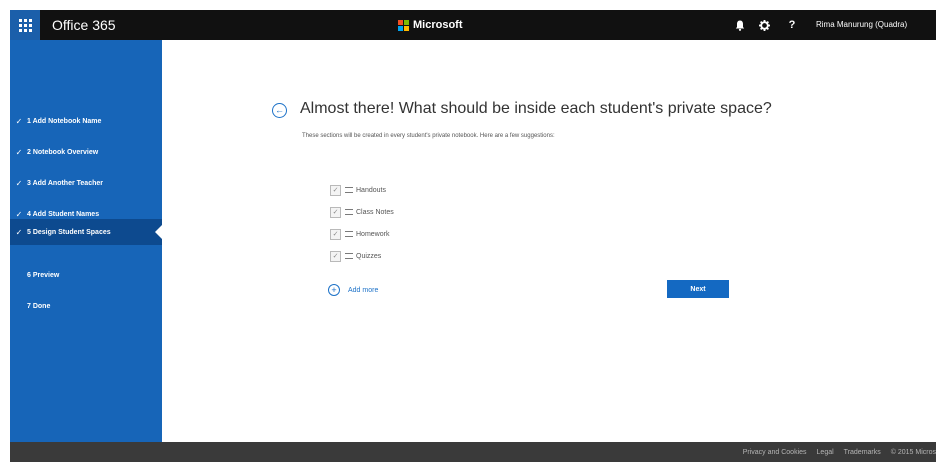 The height and width of the screenshot is (462, 936). I want to click on next-button: Next, so click(698, 289).